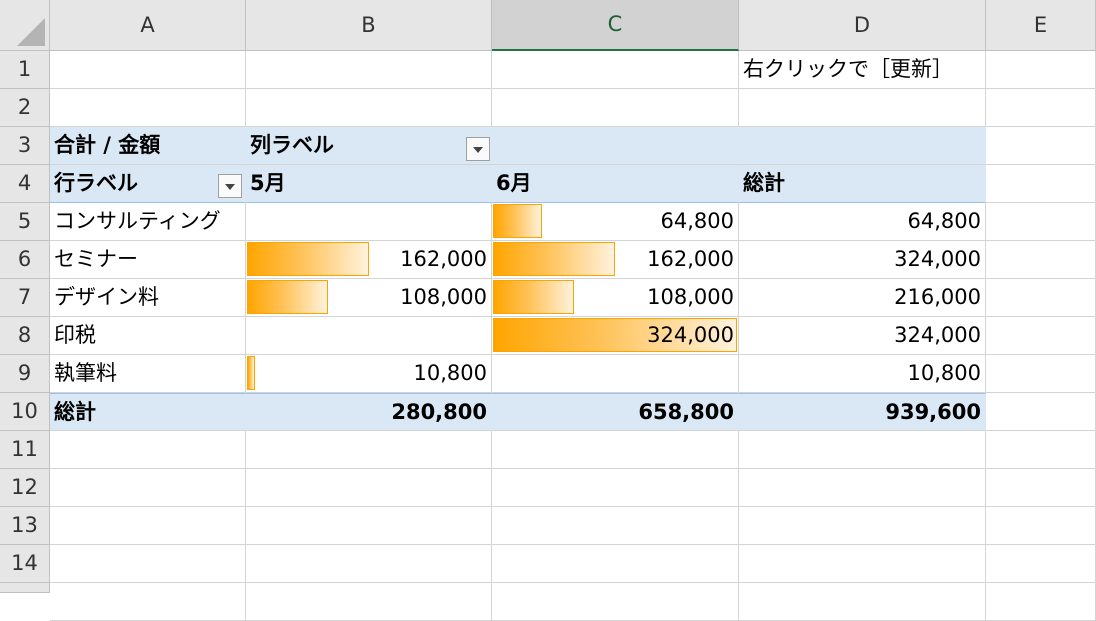  Describe the element at coordinates (1041, 146) in the screenshot. I see `cell-e3` at that location.